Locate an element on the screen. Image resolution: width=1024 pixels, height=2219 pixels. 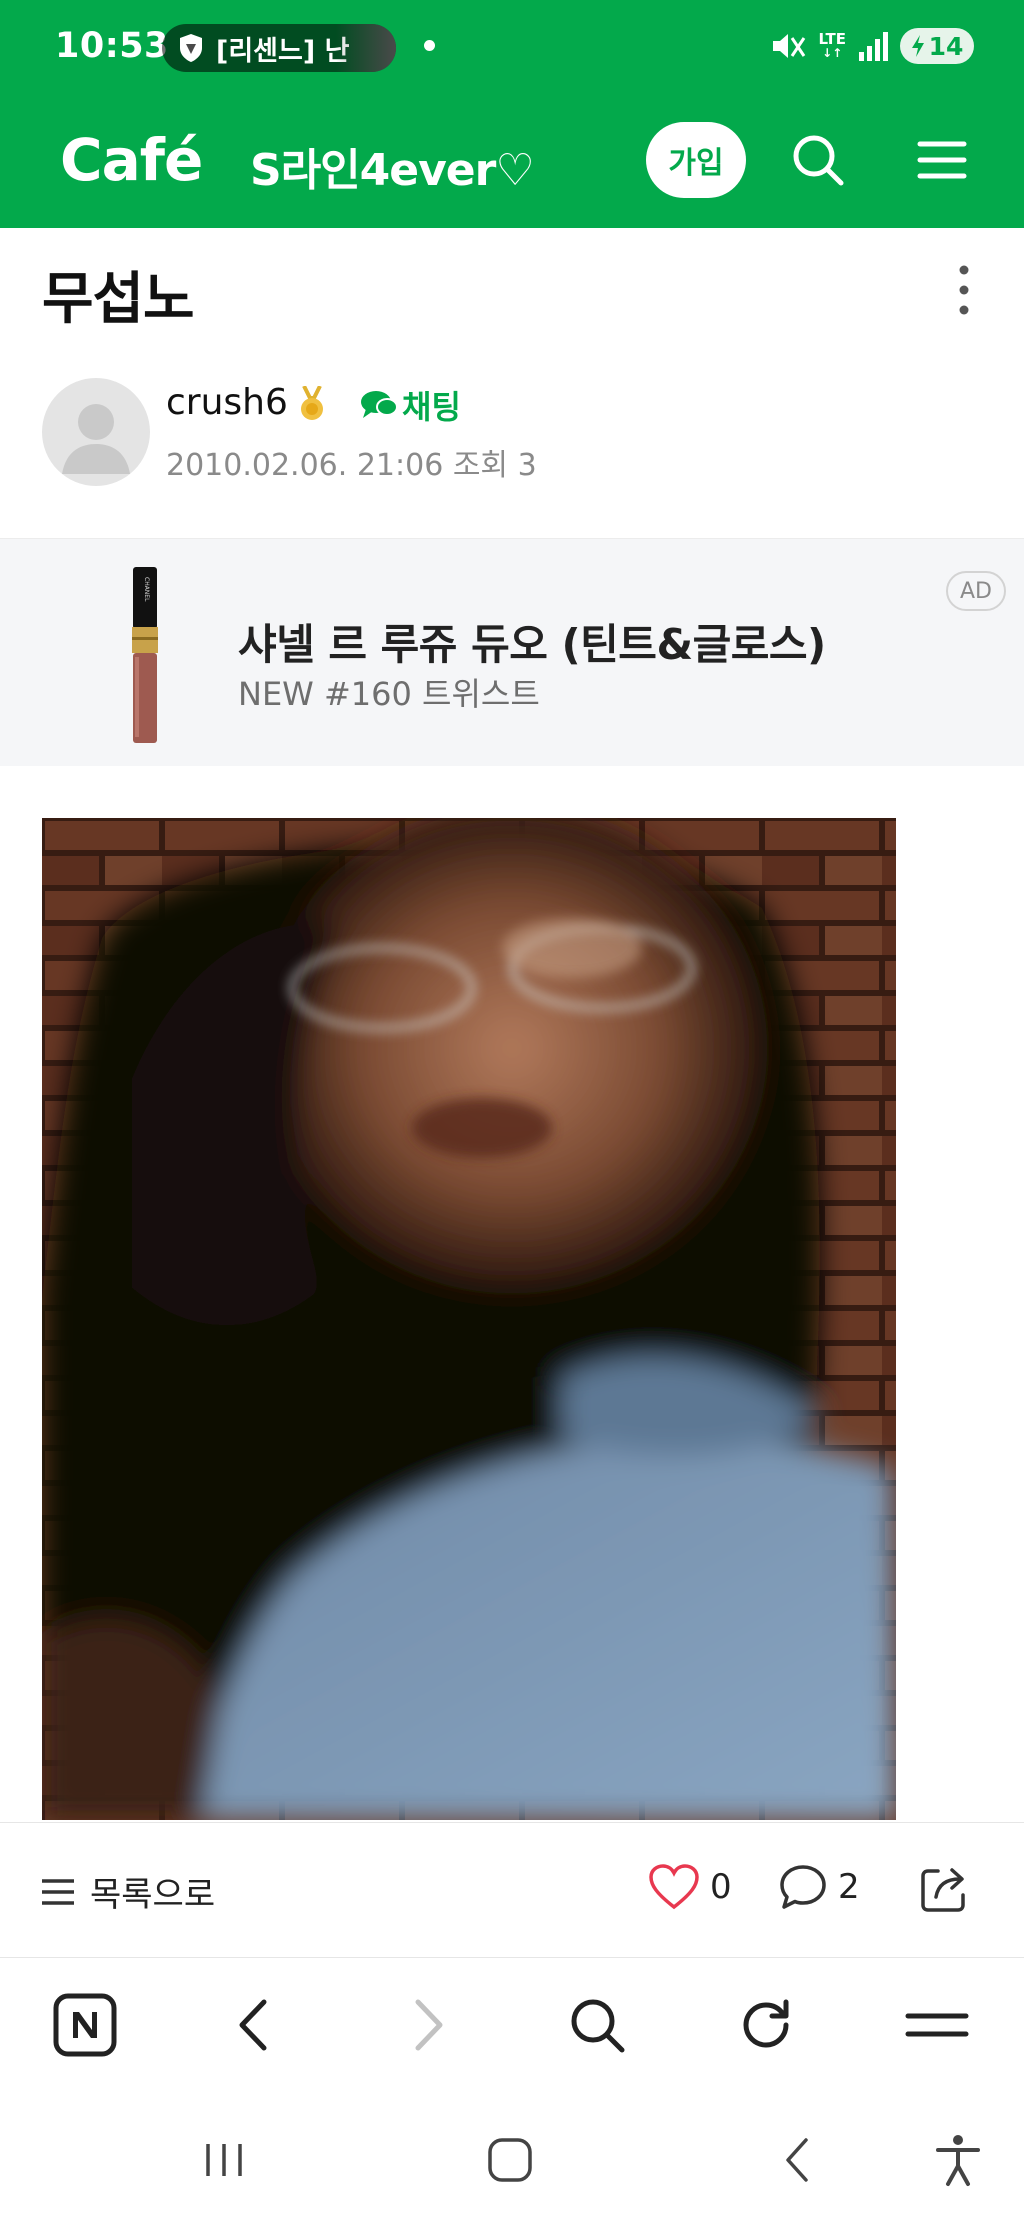
chat-button: 채팅 is located at coordinates (410, 405).